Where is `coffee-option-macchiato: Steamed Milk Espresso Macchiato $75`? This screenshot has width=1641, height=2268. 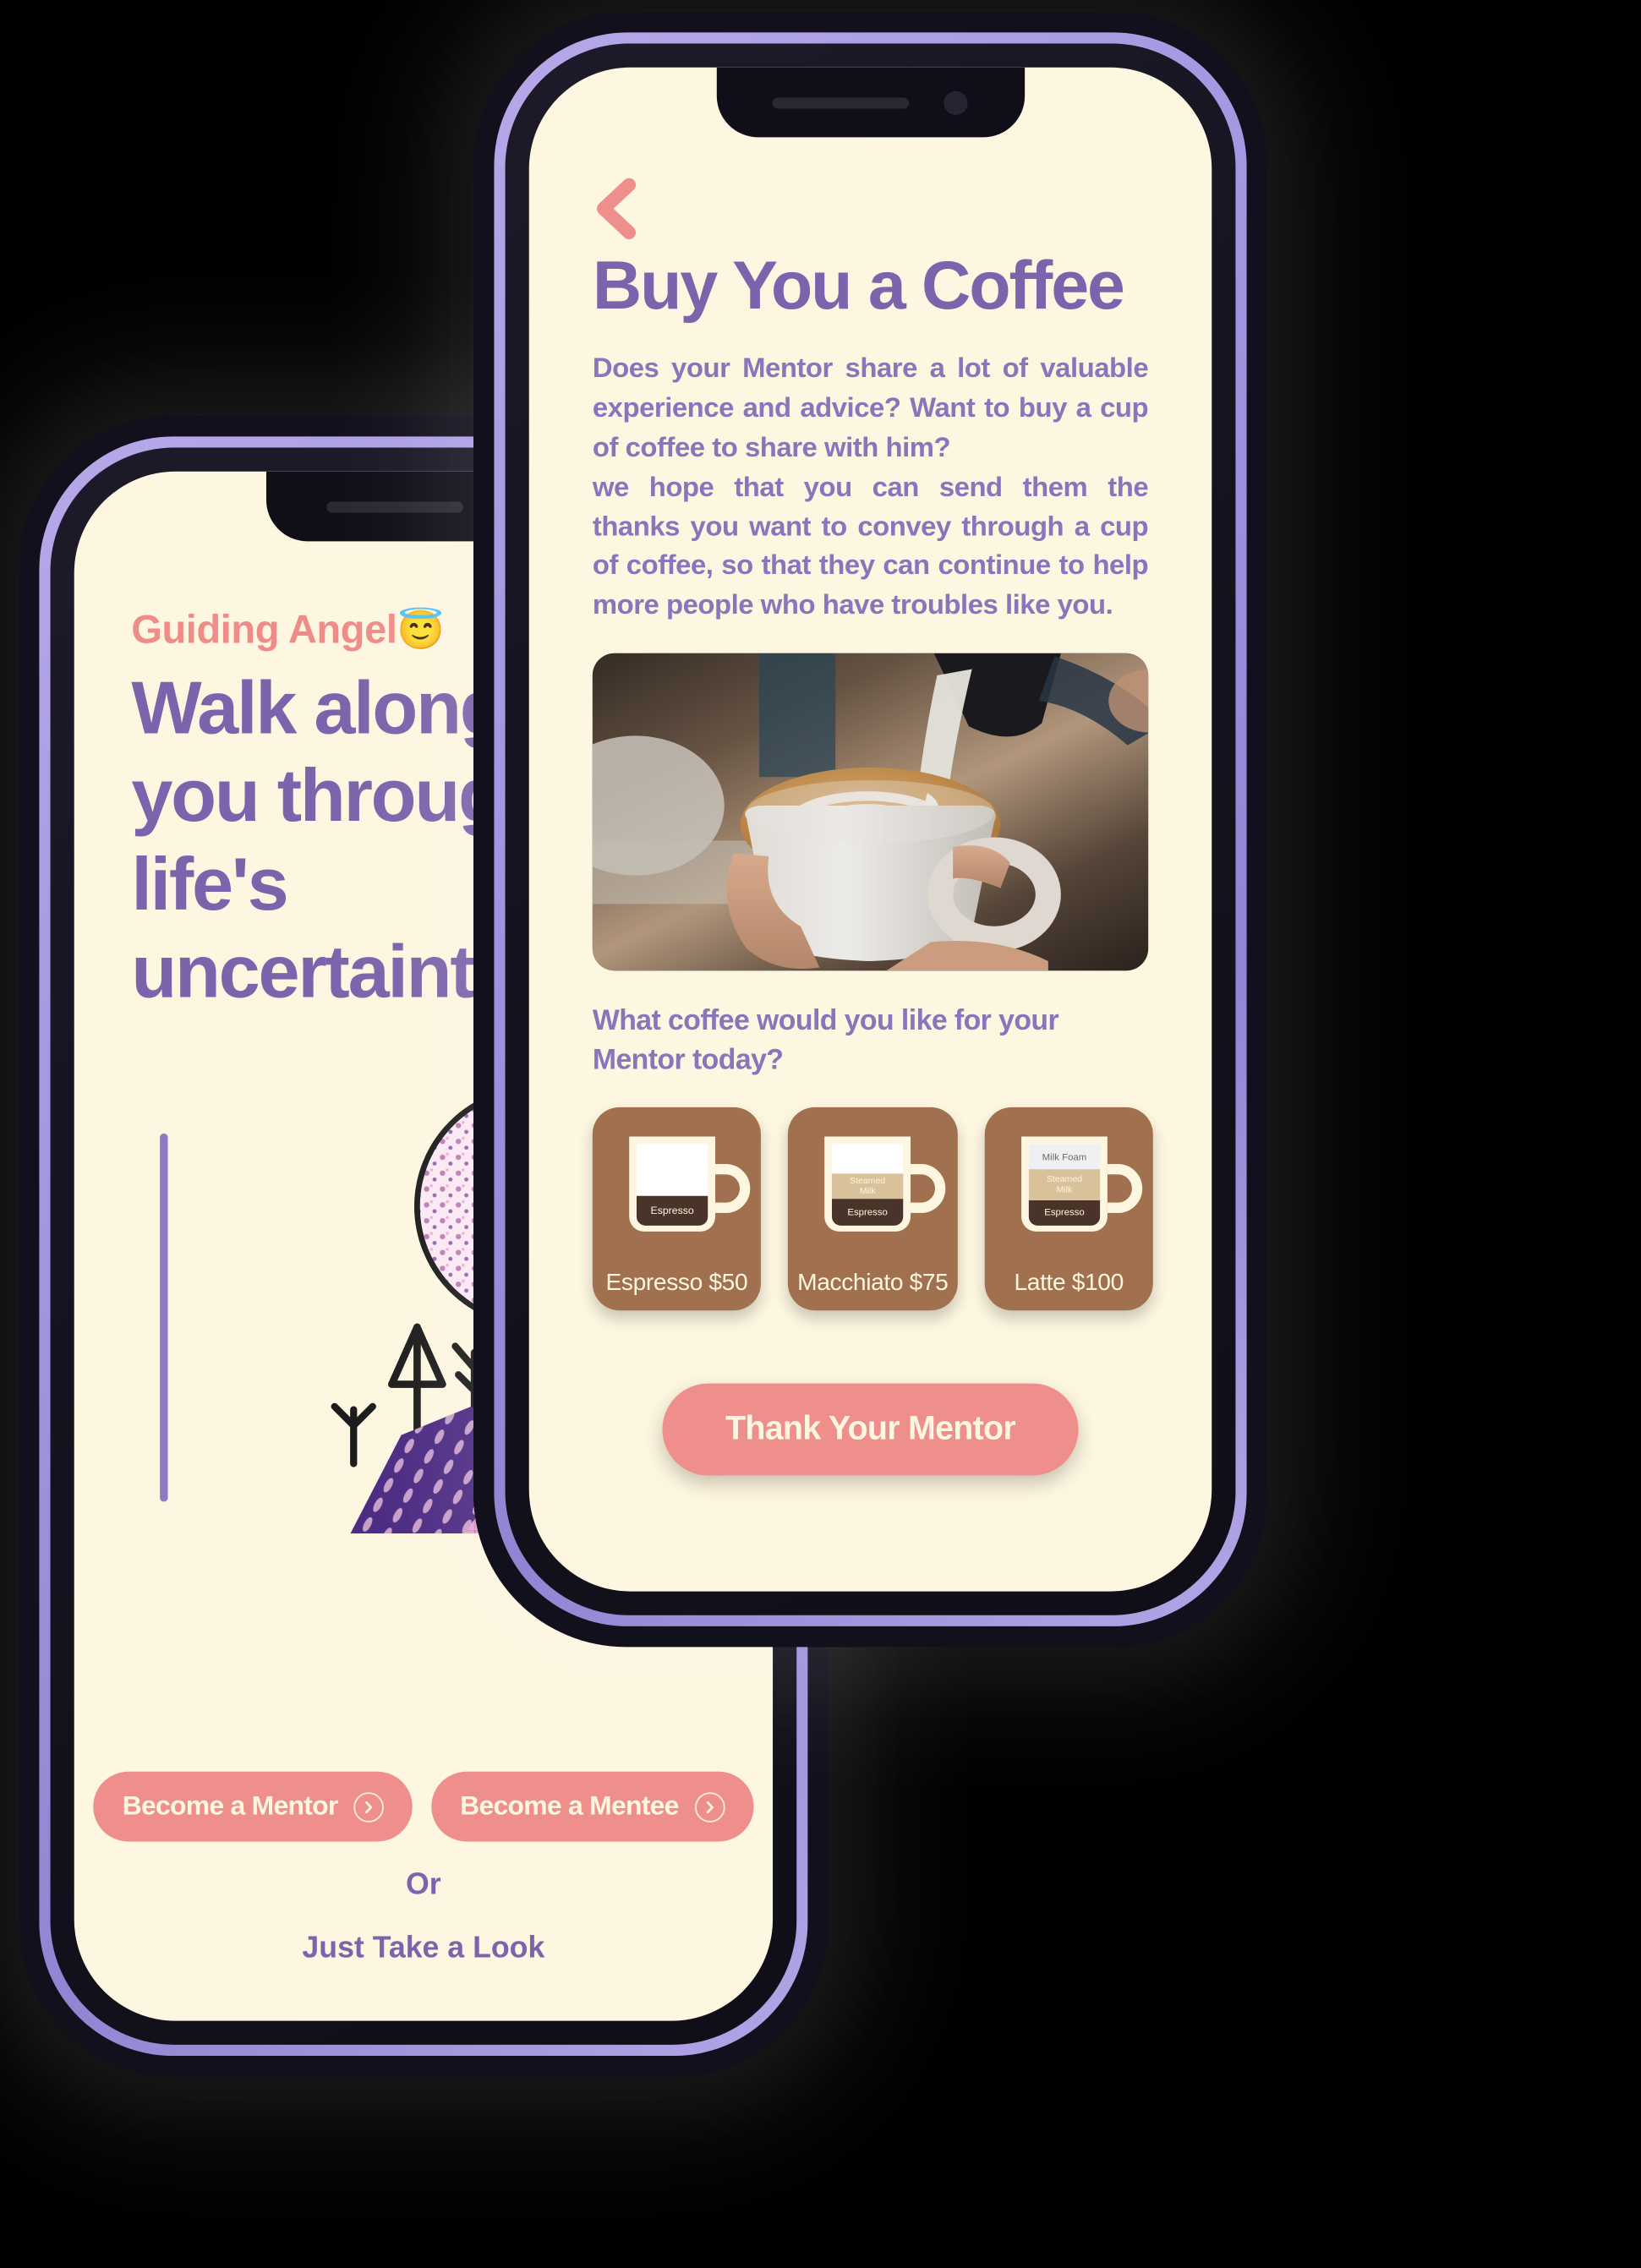 coffee-option-macchiato: Steamed Milk Espresso Macchiato $75 is located at coordinates (872, 1208).